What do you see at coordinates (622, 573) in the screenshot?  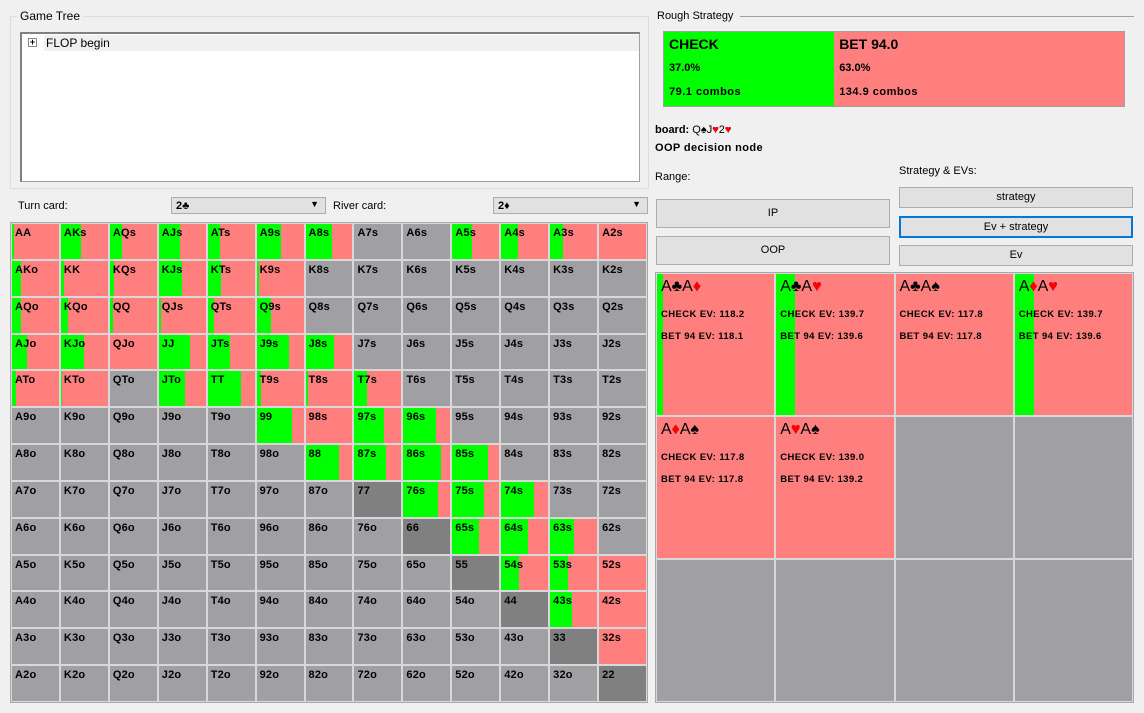 I see `hand-cell-52s: 52s` at bounding box center [622, 573].